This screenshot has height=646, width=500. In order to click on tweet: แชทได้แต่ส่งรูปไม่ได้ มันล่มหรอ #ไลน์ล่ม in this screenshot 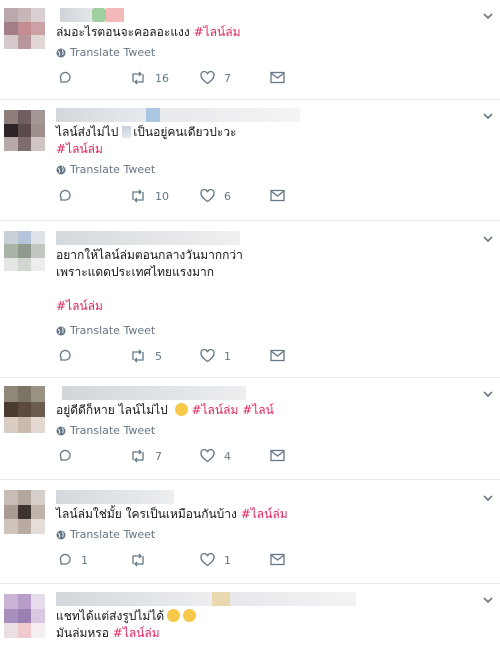, I will do `click(250, 615)`.